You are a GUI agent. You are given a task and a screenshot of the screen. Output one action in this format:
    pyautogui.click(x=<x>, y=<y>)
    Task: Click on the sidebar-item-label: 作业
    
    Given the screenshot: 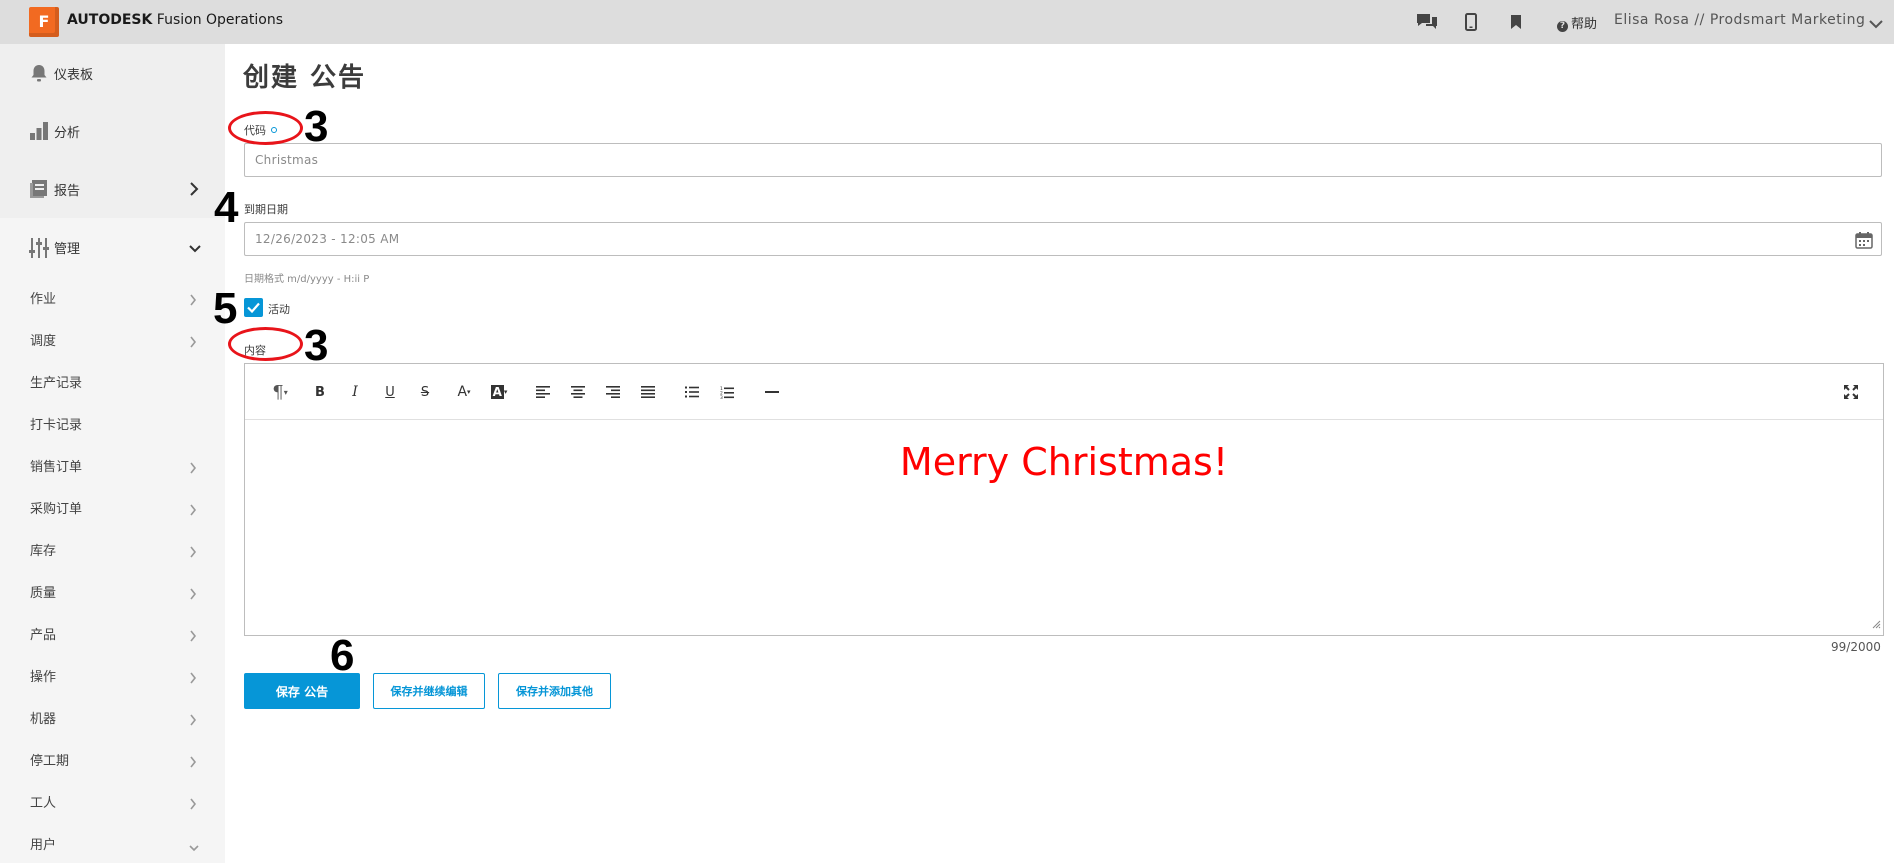 What is the action you would take?
    pyautogui.click(x=43, y=299)
    